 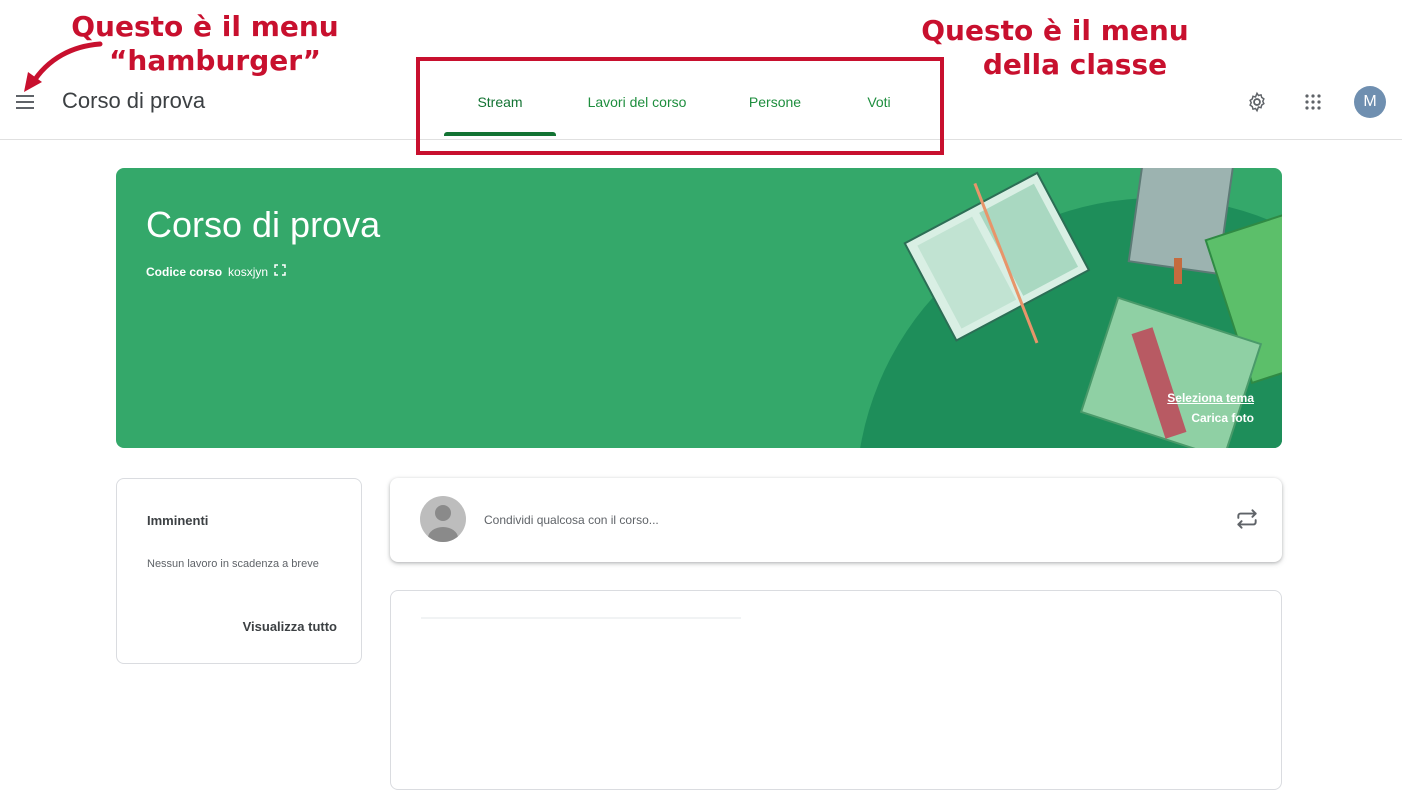 I want to click on view-all-link: Visualizza tutto, so click(x=290, y=626).